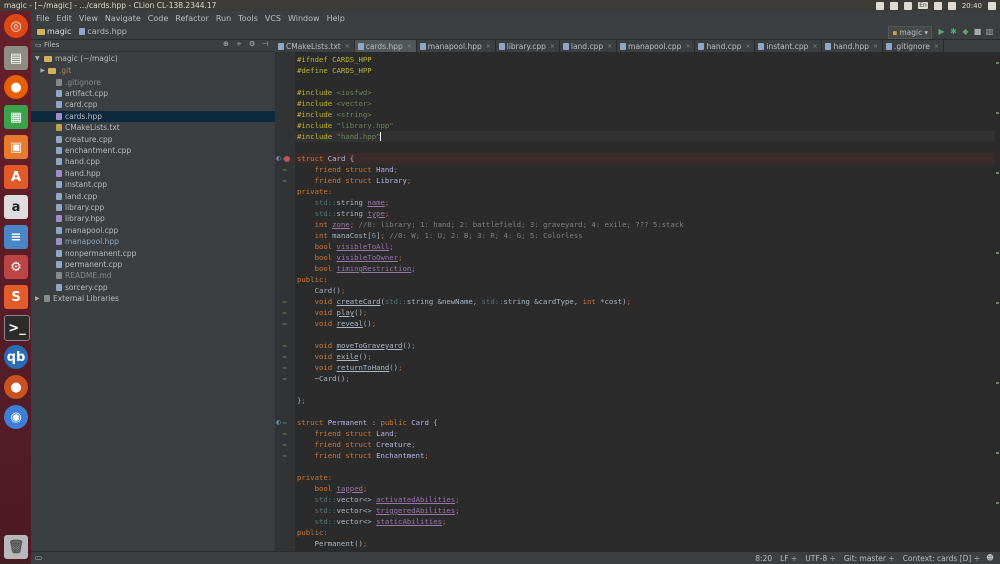 This screenshot has height=564, width=1000. What do you see at coordinates (953, 31) in the screenshot?
I see `debug-icon: ✱` at bounding box center [953, 31].